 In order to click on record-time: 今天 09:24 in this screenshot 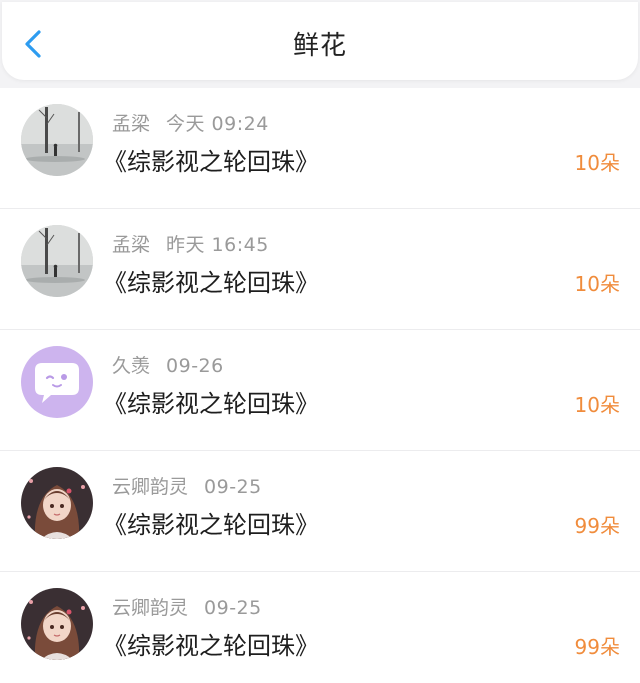, I will do `click(217, 124)`.